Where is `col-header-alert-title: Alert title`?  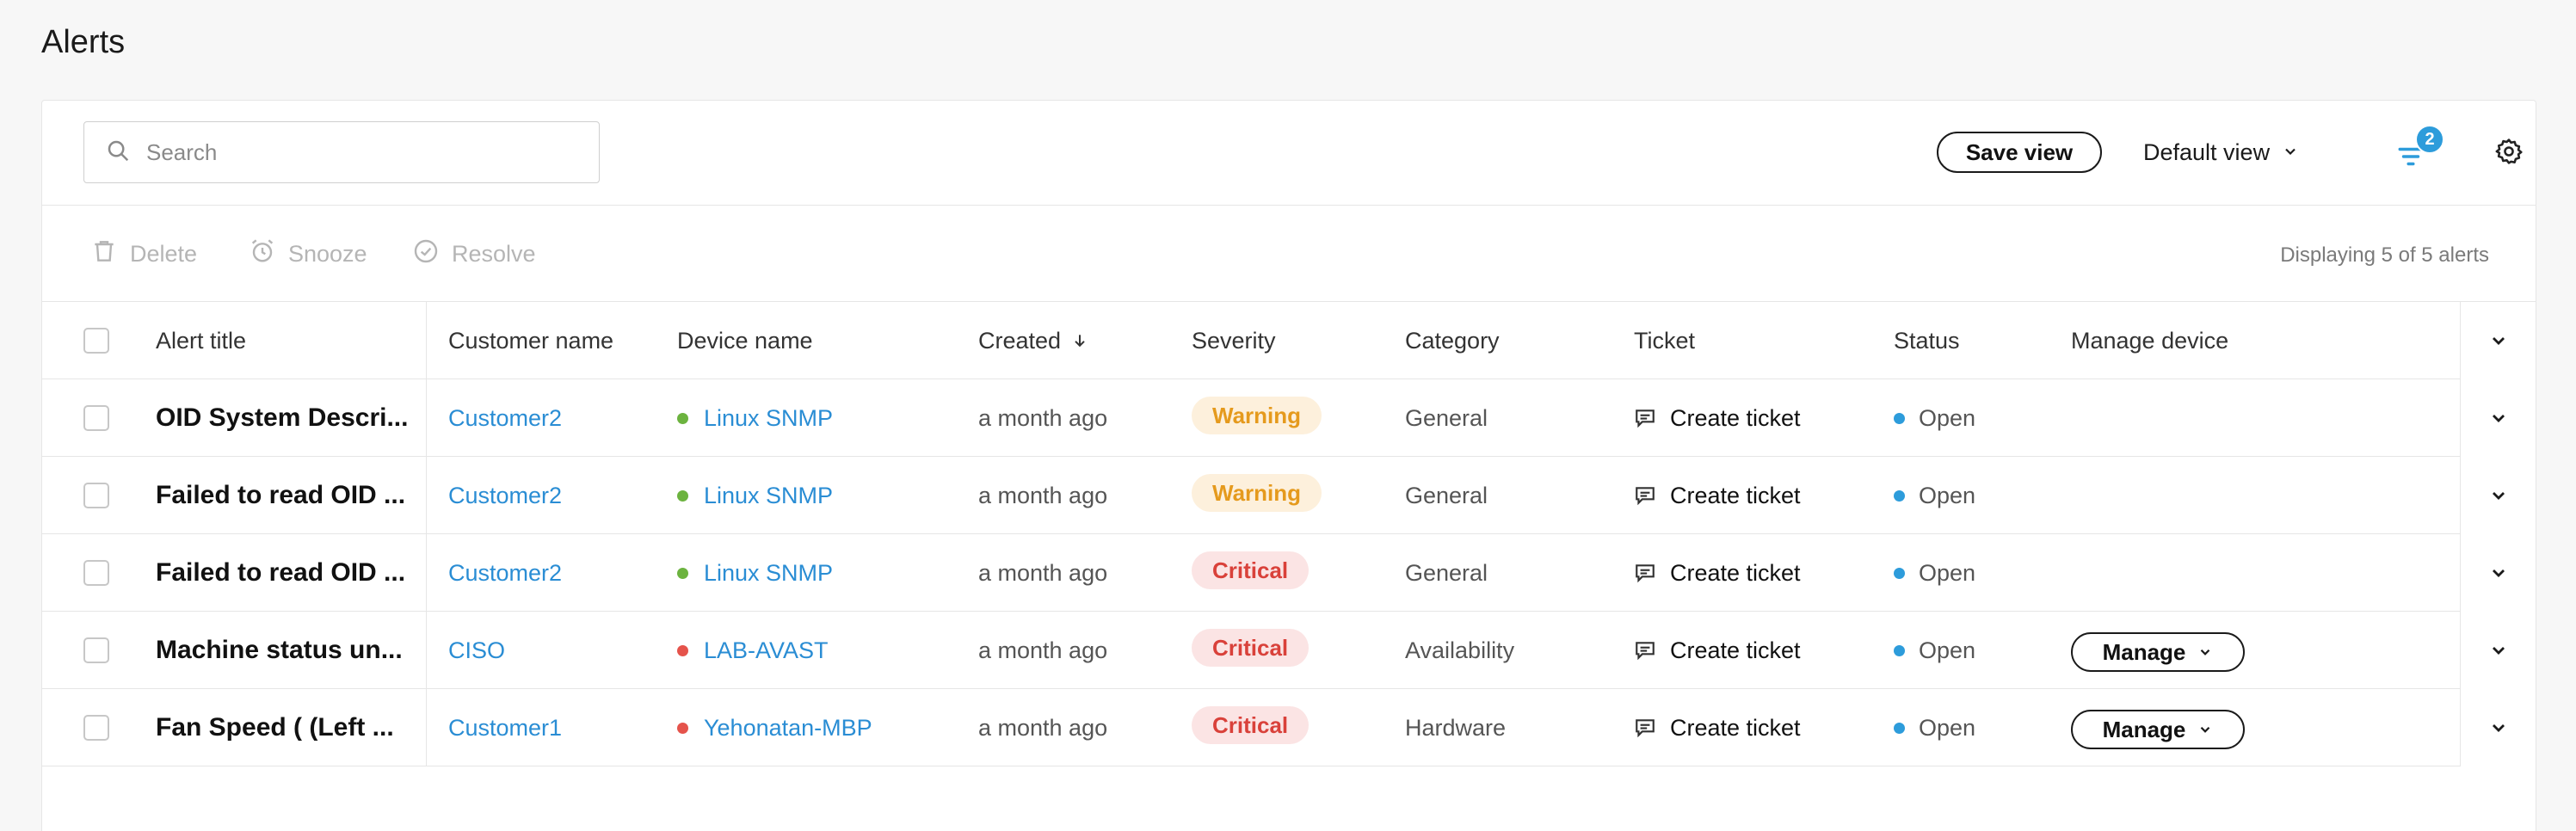
col-header-alert-title: Alert title is located at coordinates (201, 341).